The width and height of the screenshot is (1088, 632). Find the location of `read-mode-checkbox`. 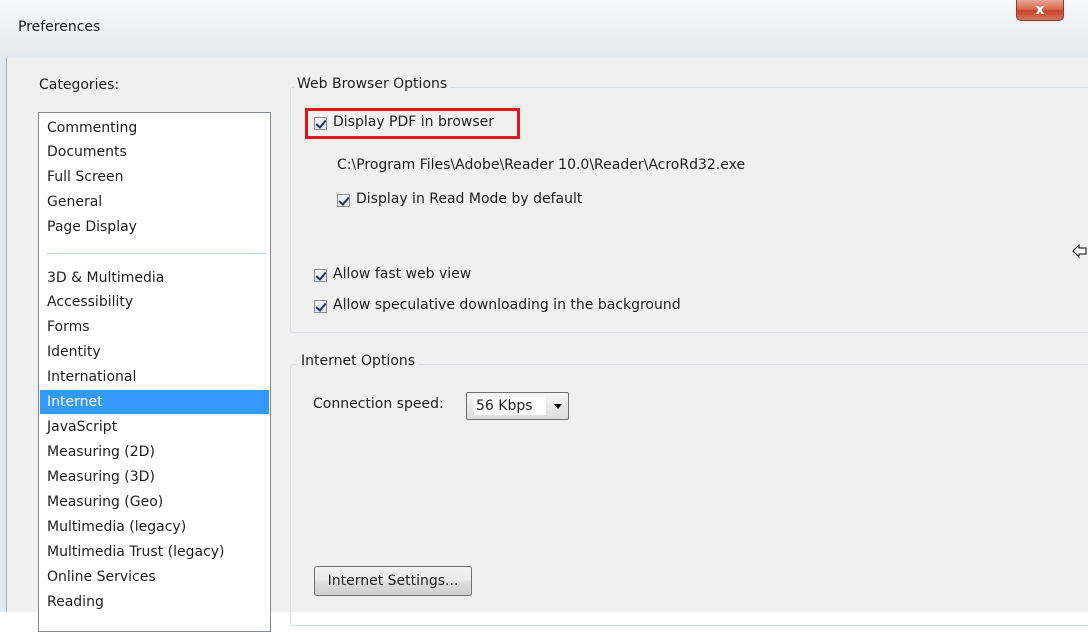

read-mode-checkbox is located at coordinates (343, 200).